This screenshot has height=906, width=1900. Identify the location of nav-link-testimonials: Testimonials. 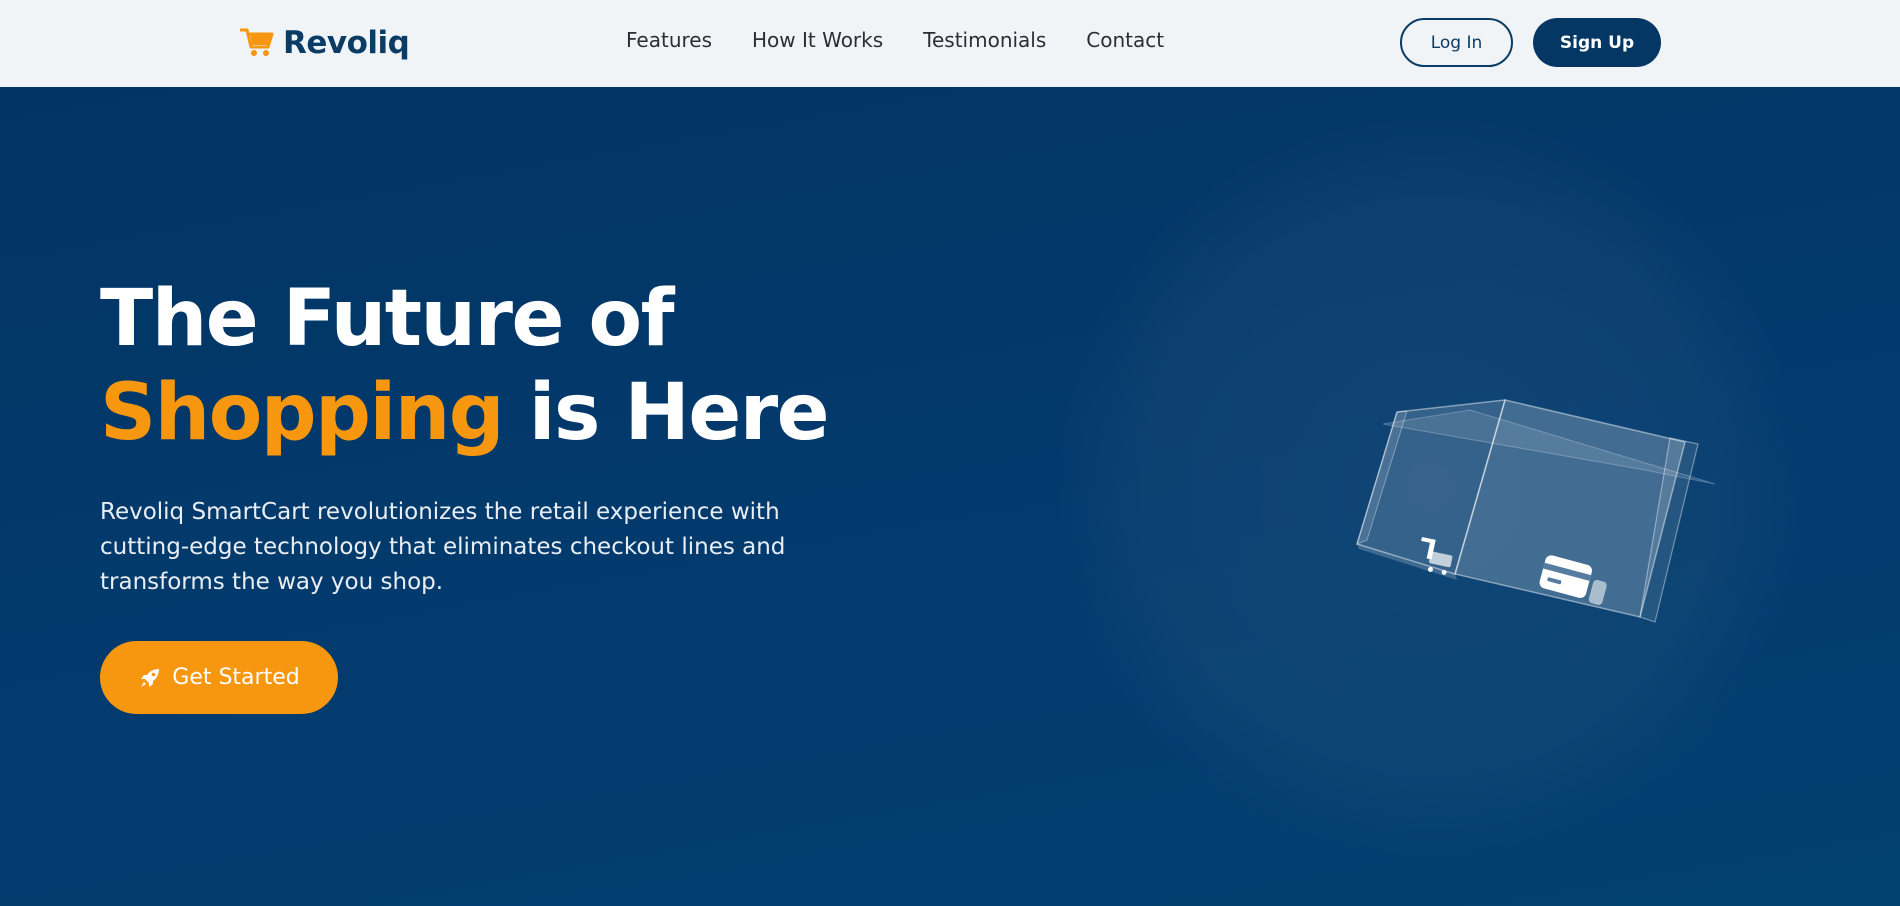
(984, 40).